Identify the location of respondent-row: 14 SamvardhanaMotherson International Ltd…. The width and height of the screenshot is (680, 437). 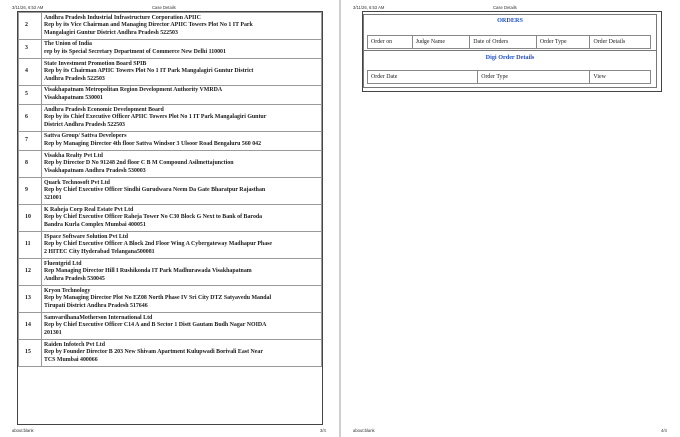
(170, 326).